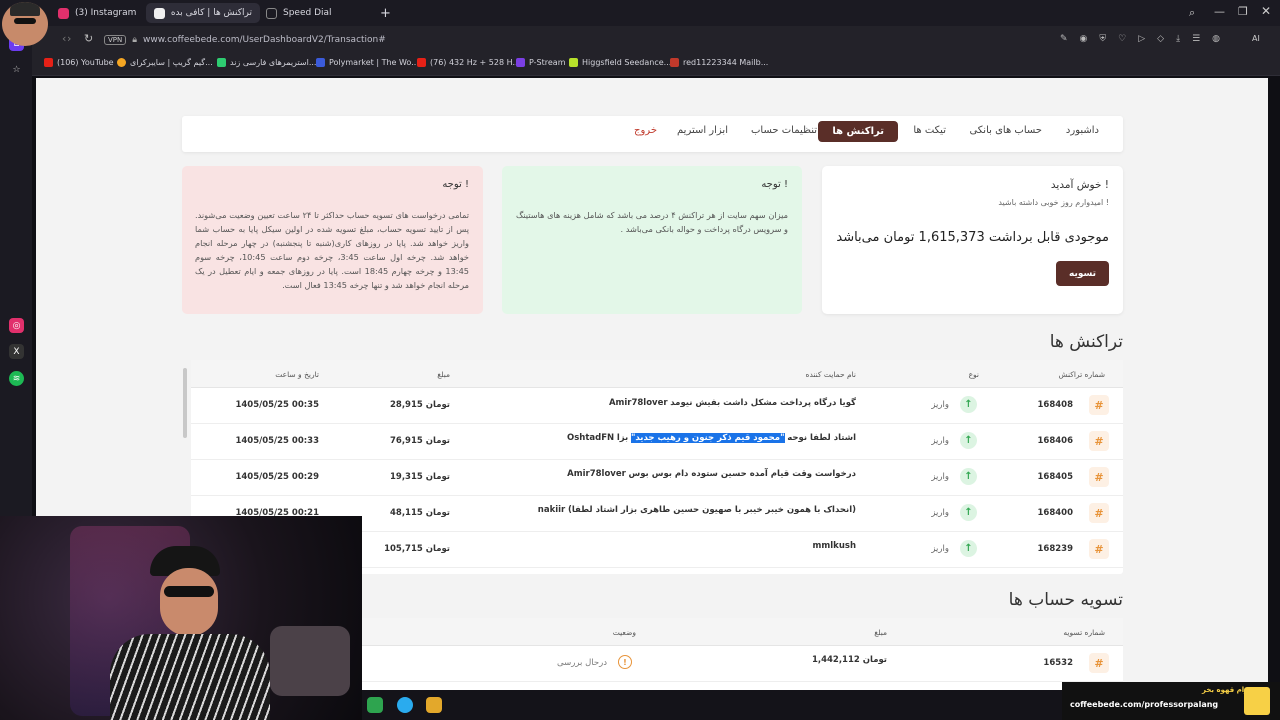 The height and width of the screenshot is (720, 1280). I want to click on transactions-title: تراکنش ها, so click(1086, 342).